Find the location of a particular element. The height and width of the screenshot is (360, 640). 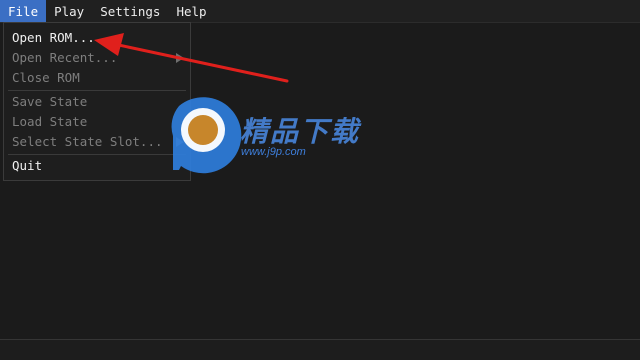

menu-file: File is located at coordinates (23, 11).